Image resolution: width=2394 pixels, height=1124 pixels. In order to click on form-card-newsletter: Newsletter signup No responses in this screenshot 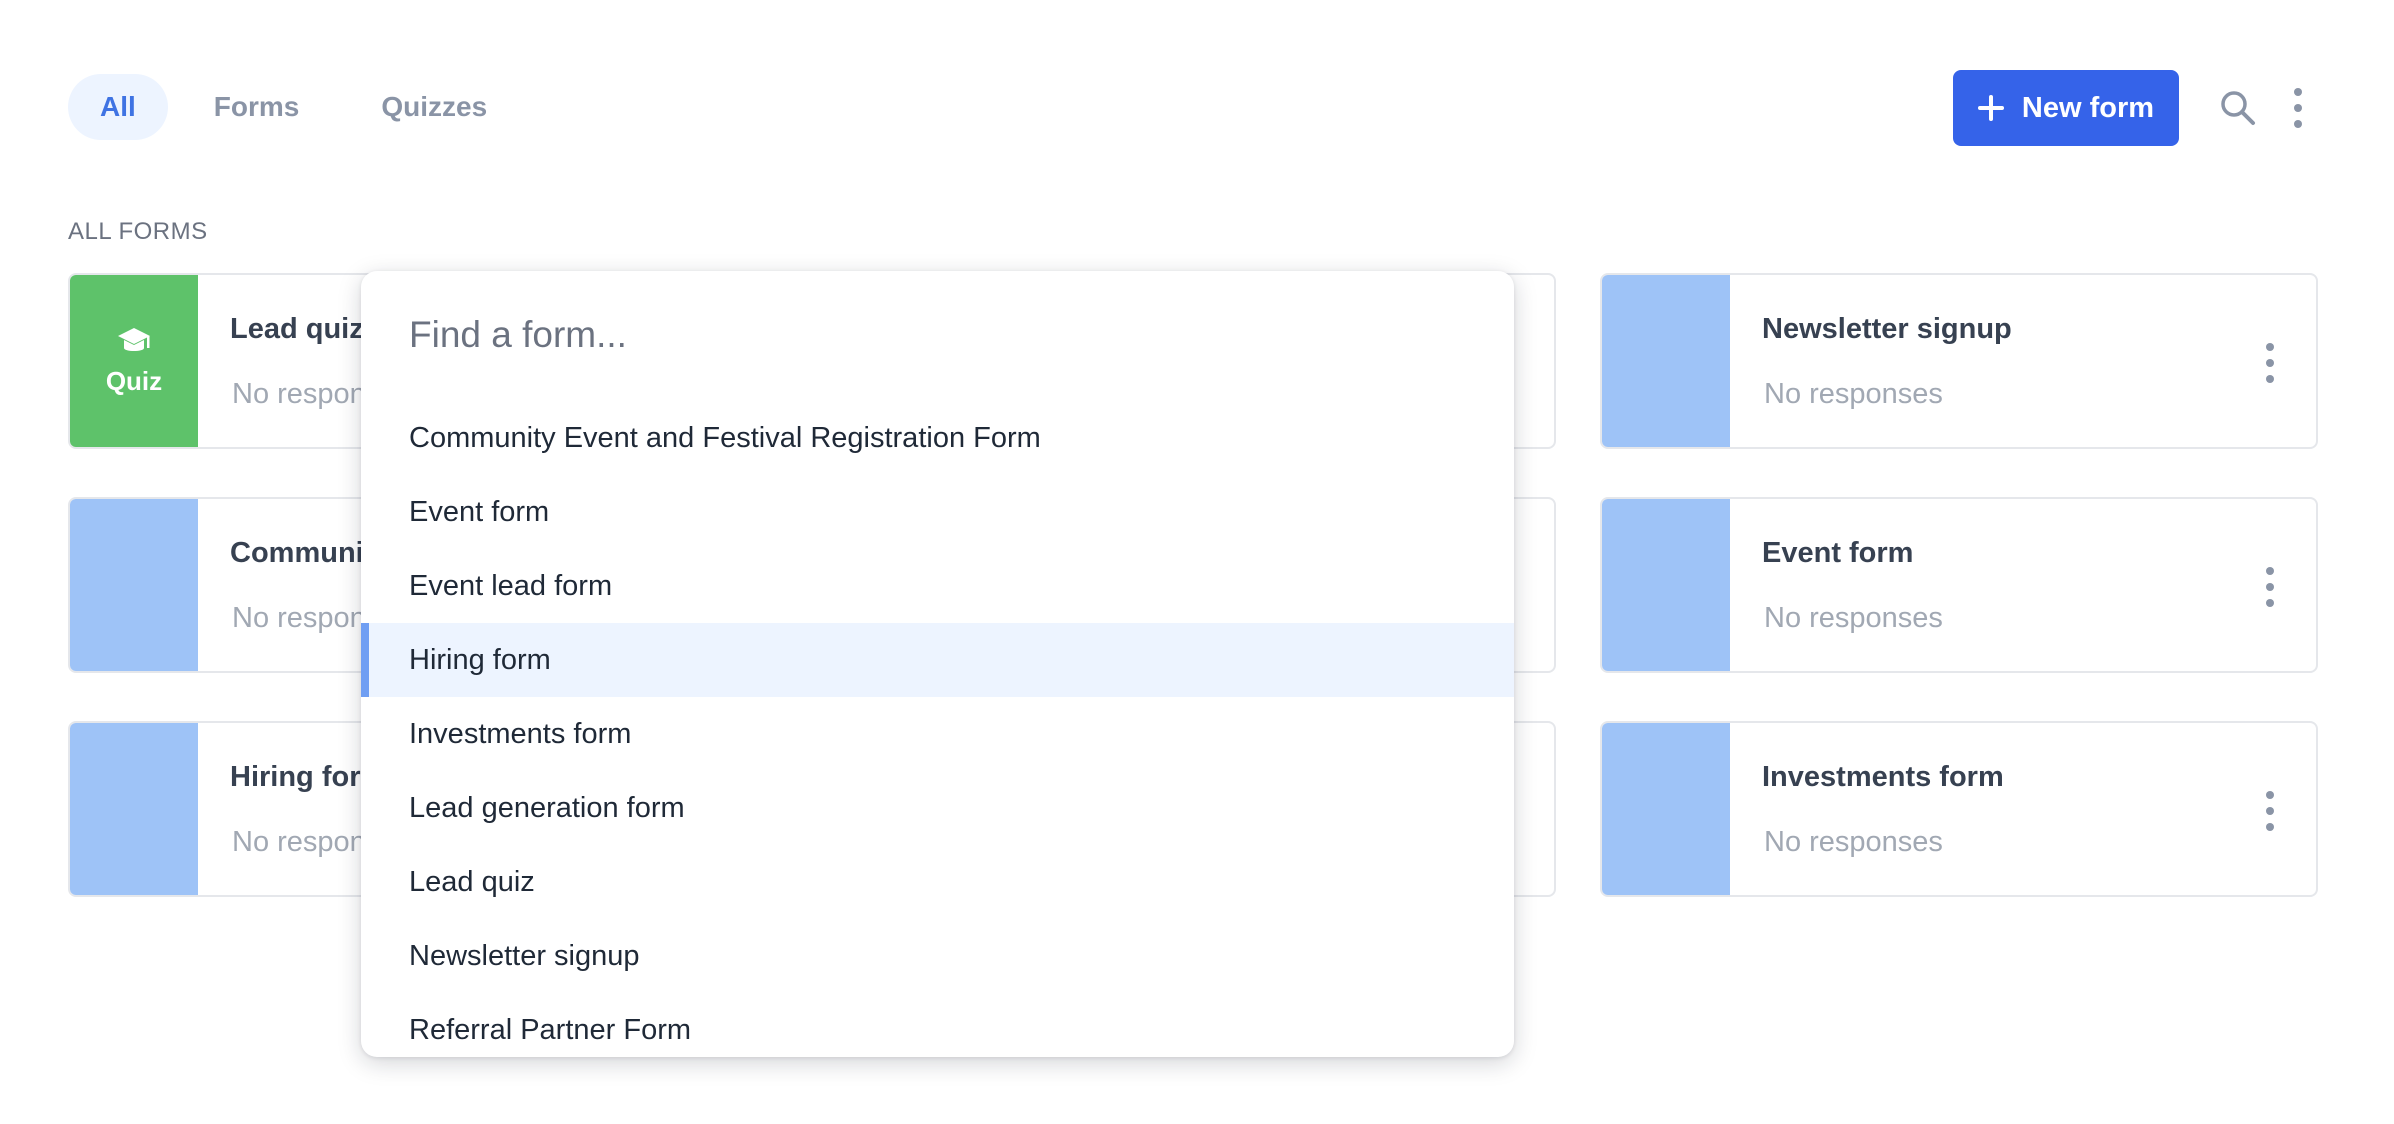, I will do `click(1959, 361)`.